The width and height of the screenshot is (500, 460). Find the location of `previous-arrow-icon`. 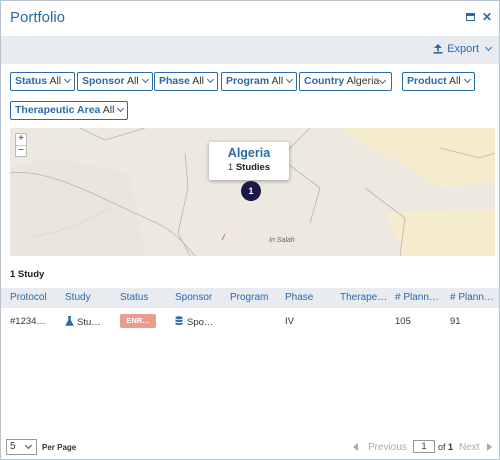

previous-arrow-icon is located at coordinates (355, 447).